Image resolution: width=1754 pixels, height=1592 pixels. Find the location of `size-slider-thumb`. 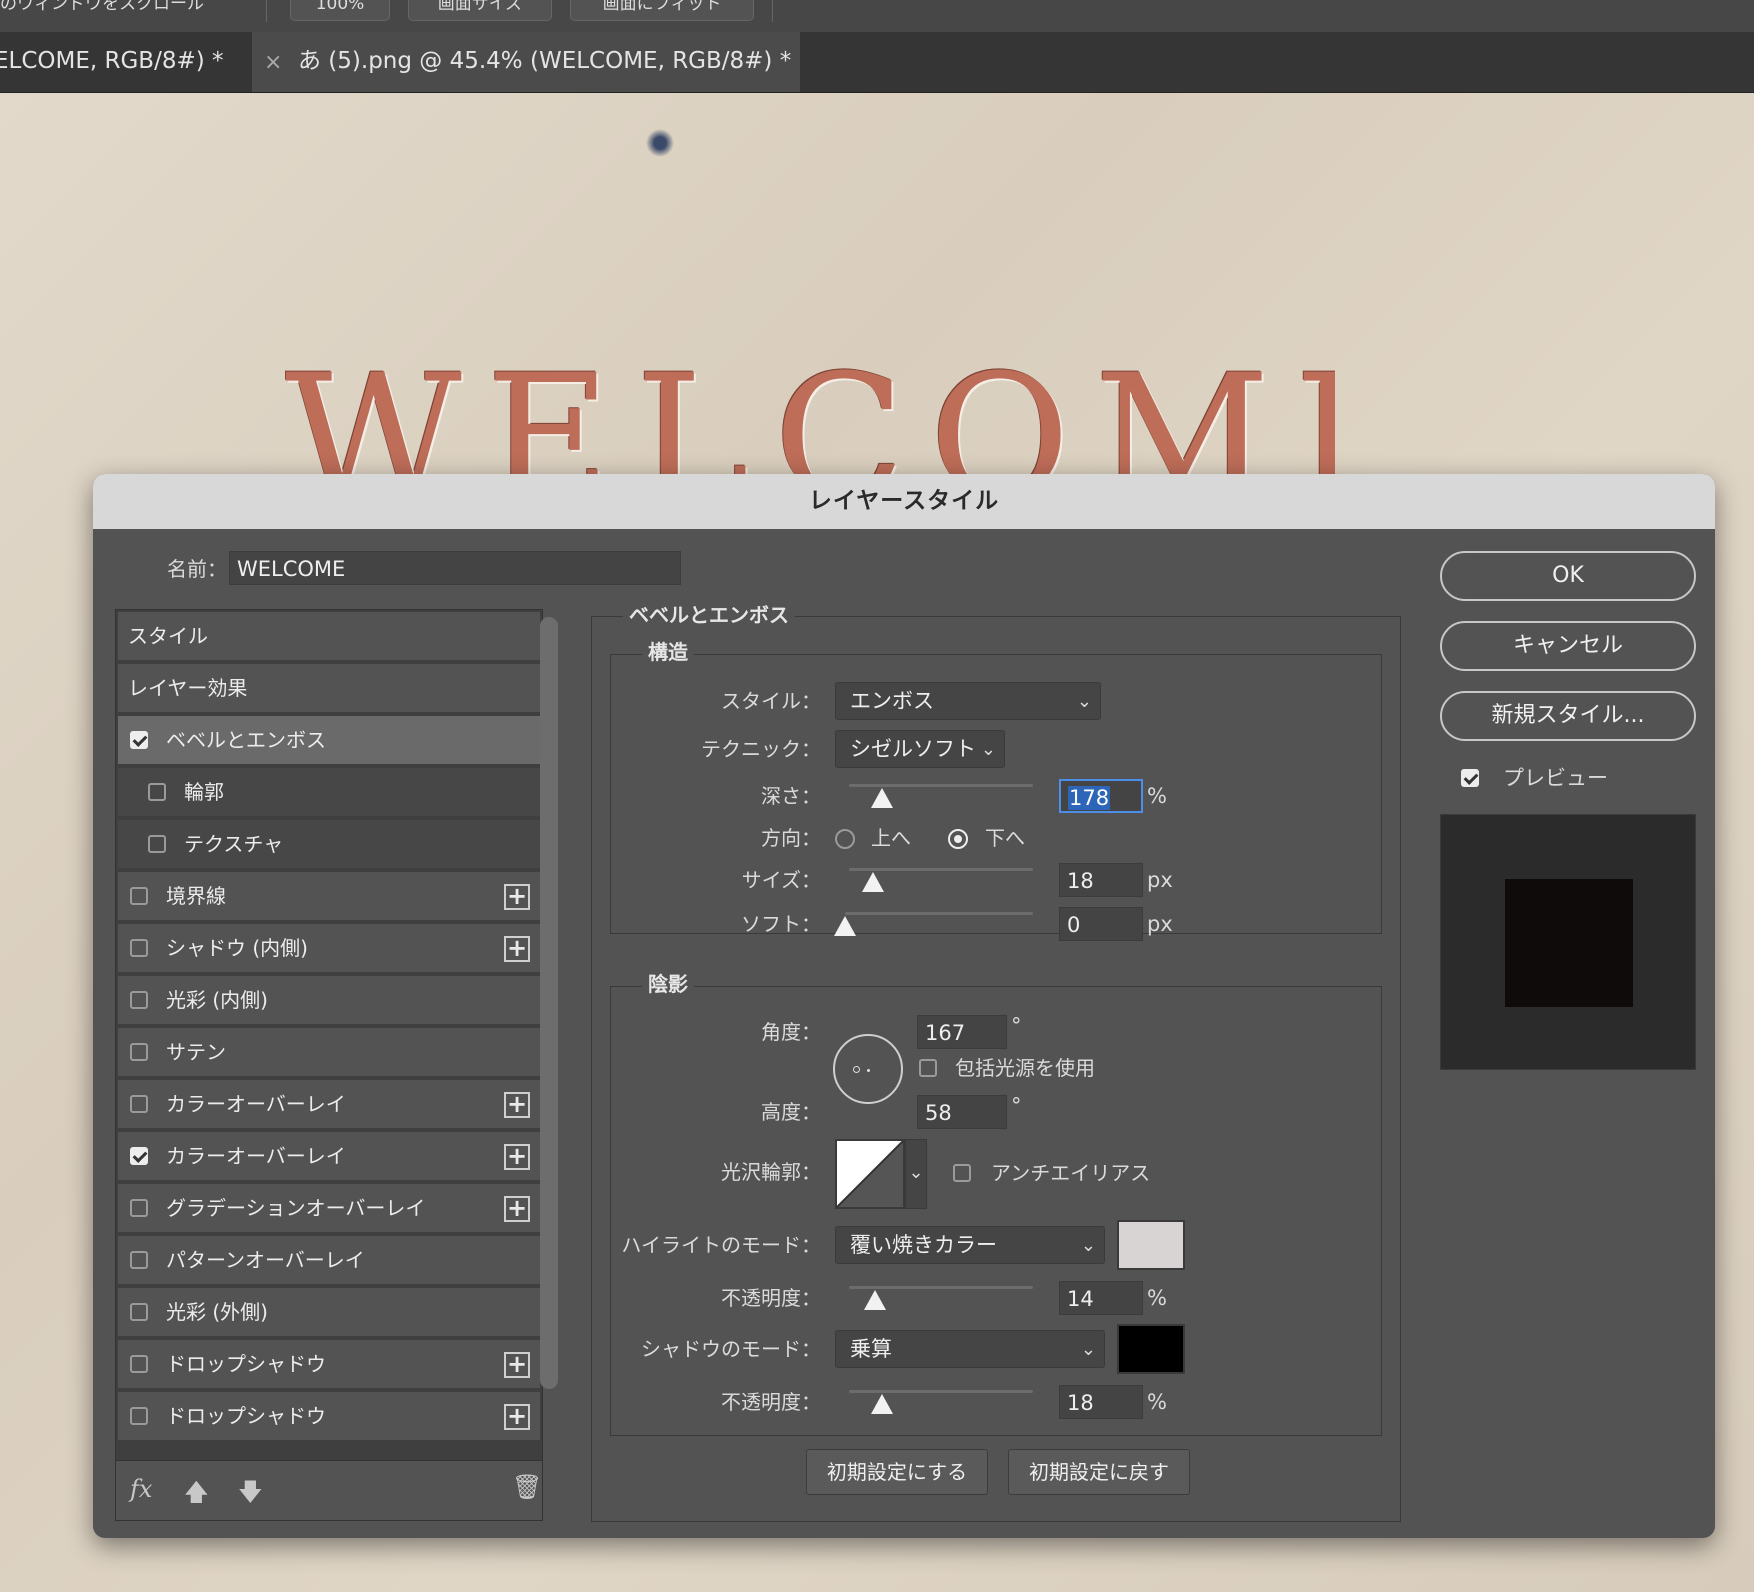

size-slider-thumb is located at coordinates (872, 882).